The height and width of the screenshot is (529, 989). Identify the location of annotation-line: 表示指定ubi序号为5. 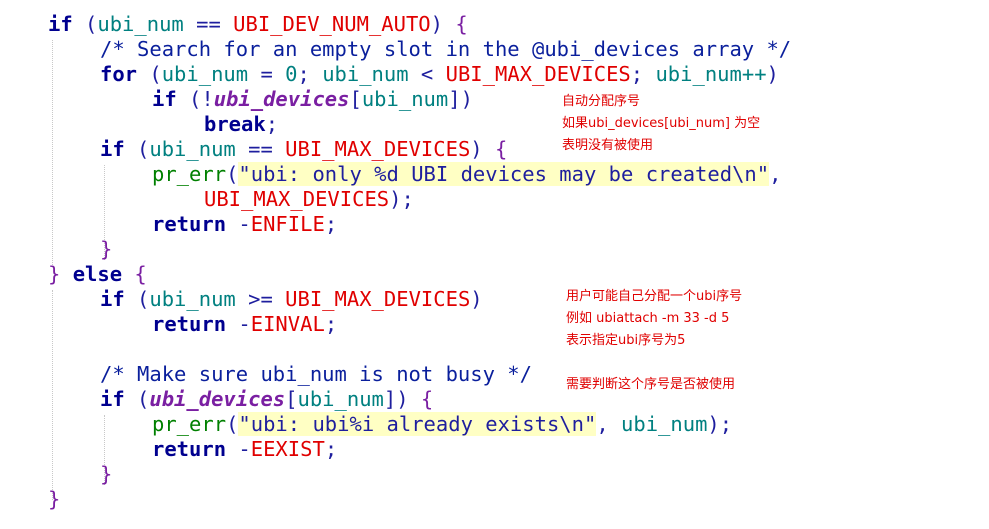
(626, 340).